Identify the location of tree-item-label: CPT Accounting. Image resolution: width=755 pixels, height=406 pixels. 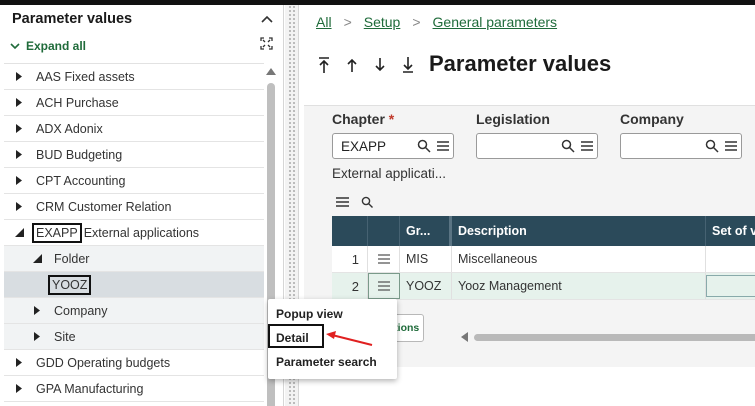
(81, 180).